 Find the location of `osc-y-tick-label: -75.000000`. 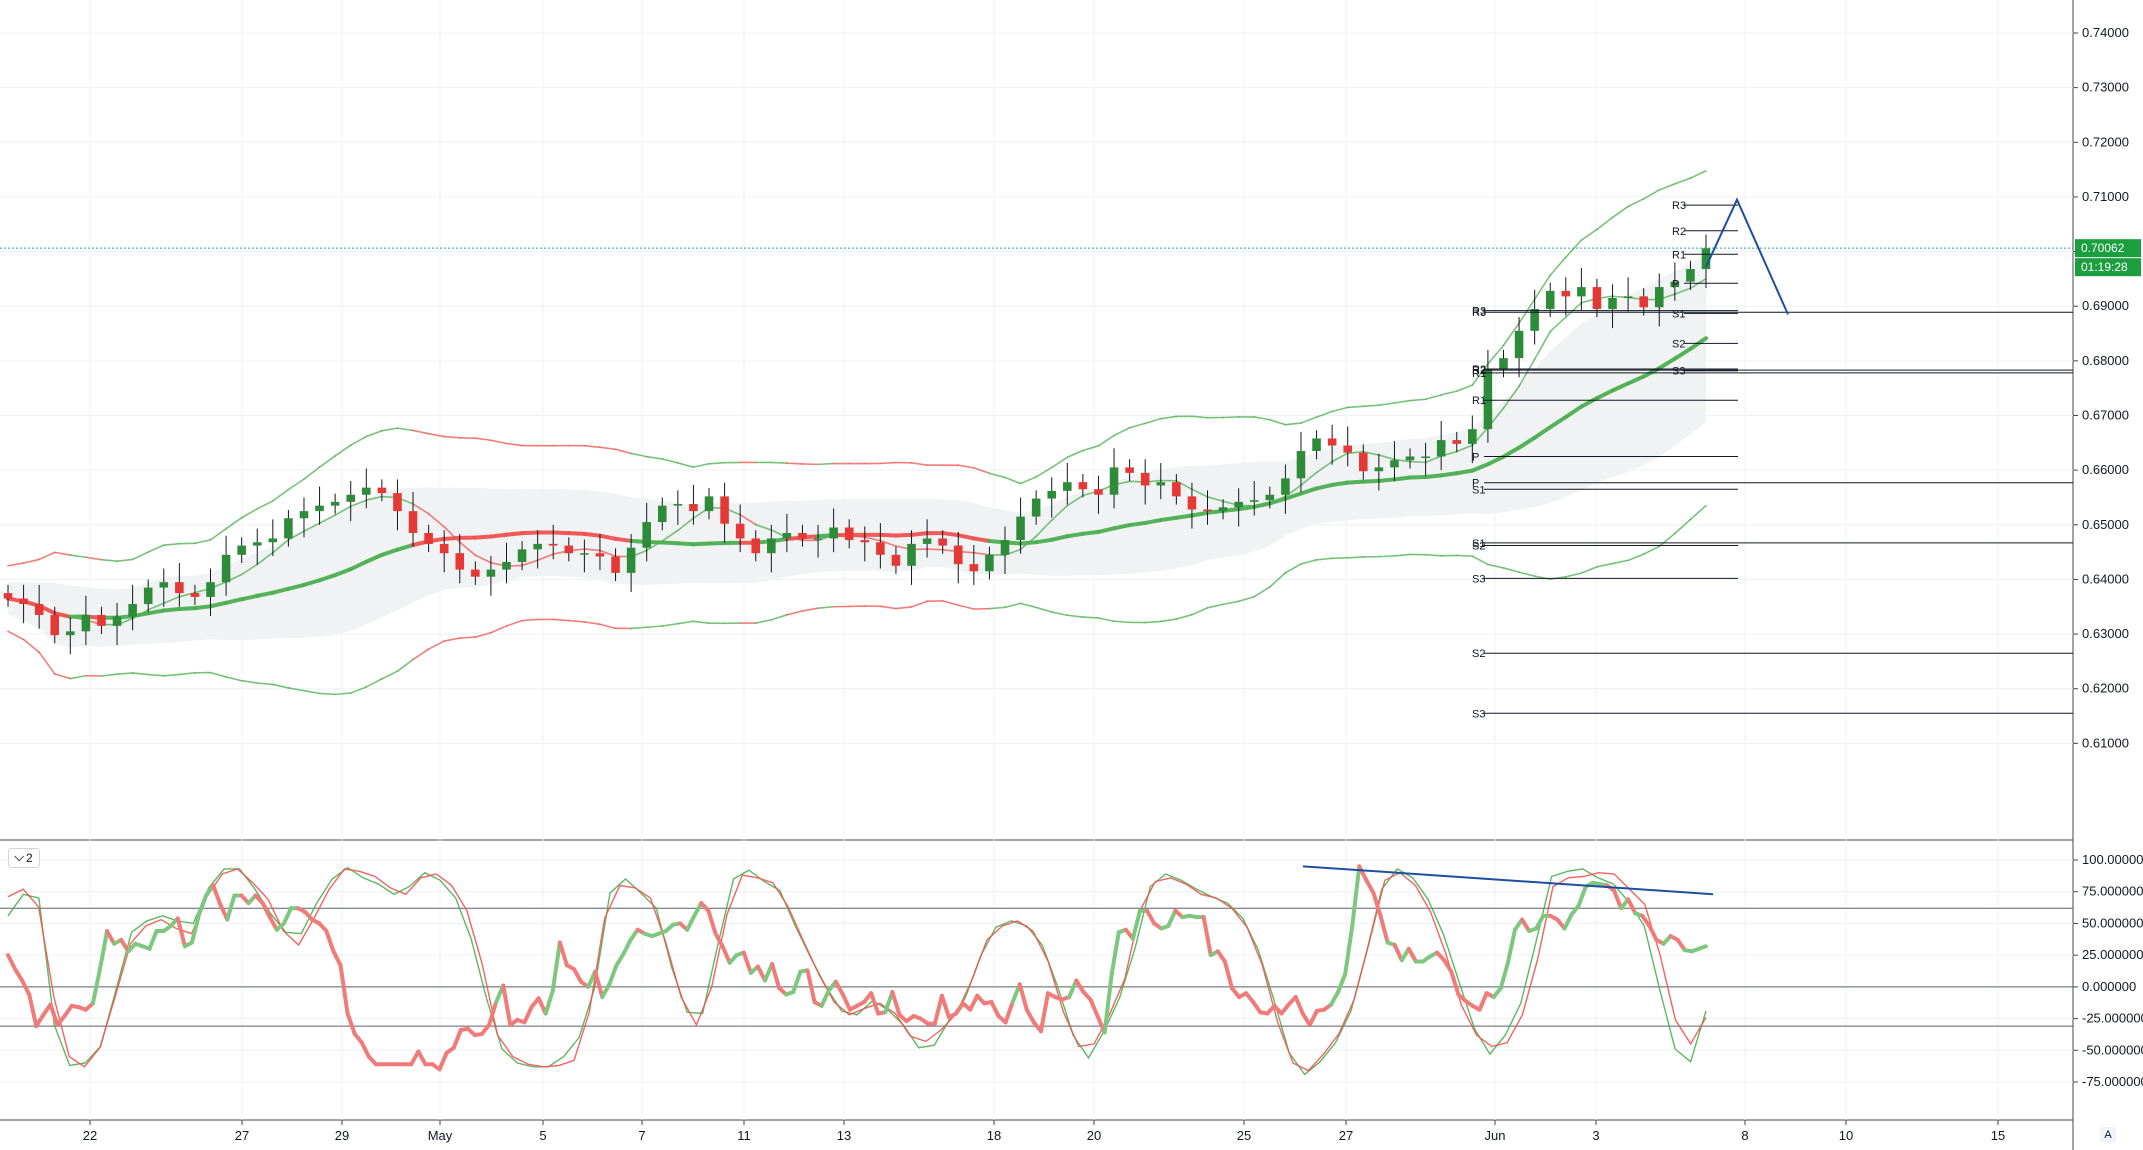

osc-y-tick-label: -75.000000 is located at coordinates (2112, 1081).